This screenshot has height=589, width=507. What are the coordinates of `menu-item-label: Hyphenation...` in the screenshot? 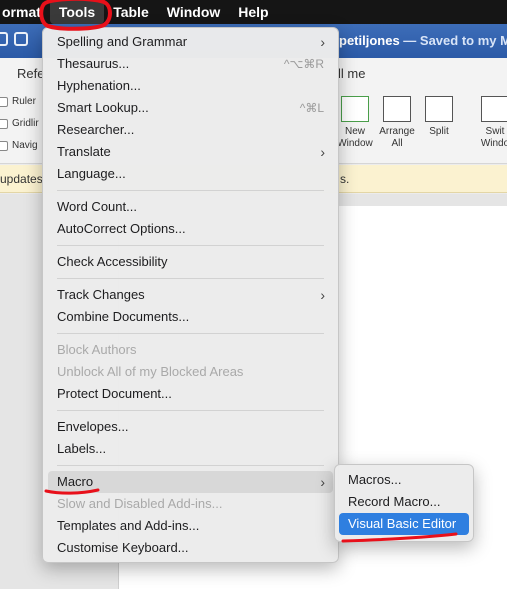 It's located at (99, 85).